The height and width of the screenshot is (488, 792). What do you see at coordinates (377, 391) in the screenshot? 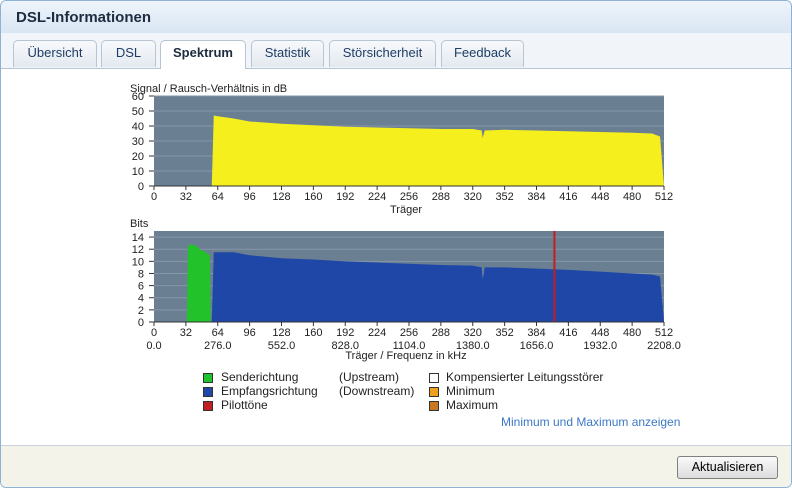
I see `legend-recv-dir: (Downstream)` at bounding box center [377, 391].